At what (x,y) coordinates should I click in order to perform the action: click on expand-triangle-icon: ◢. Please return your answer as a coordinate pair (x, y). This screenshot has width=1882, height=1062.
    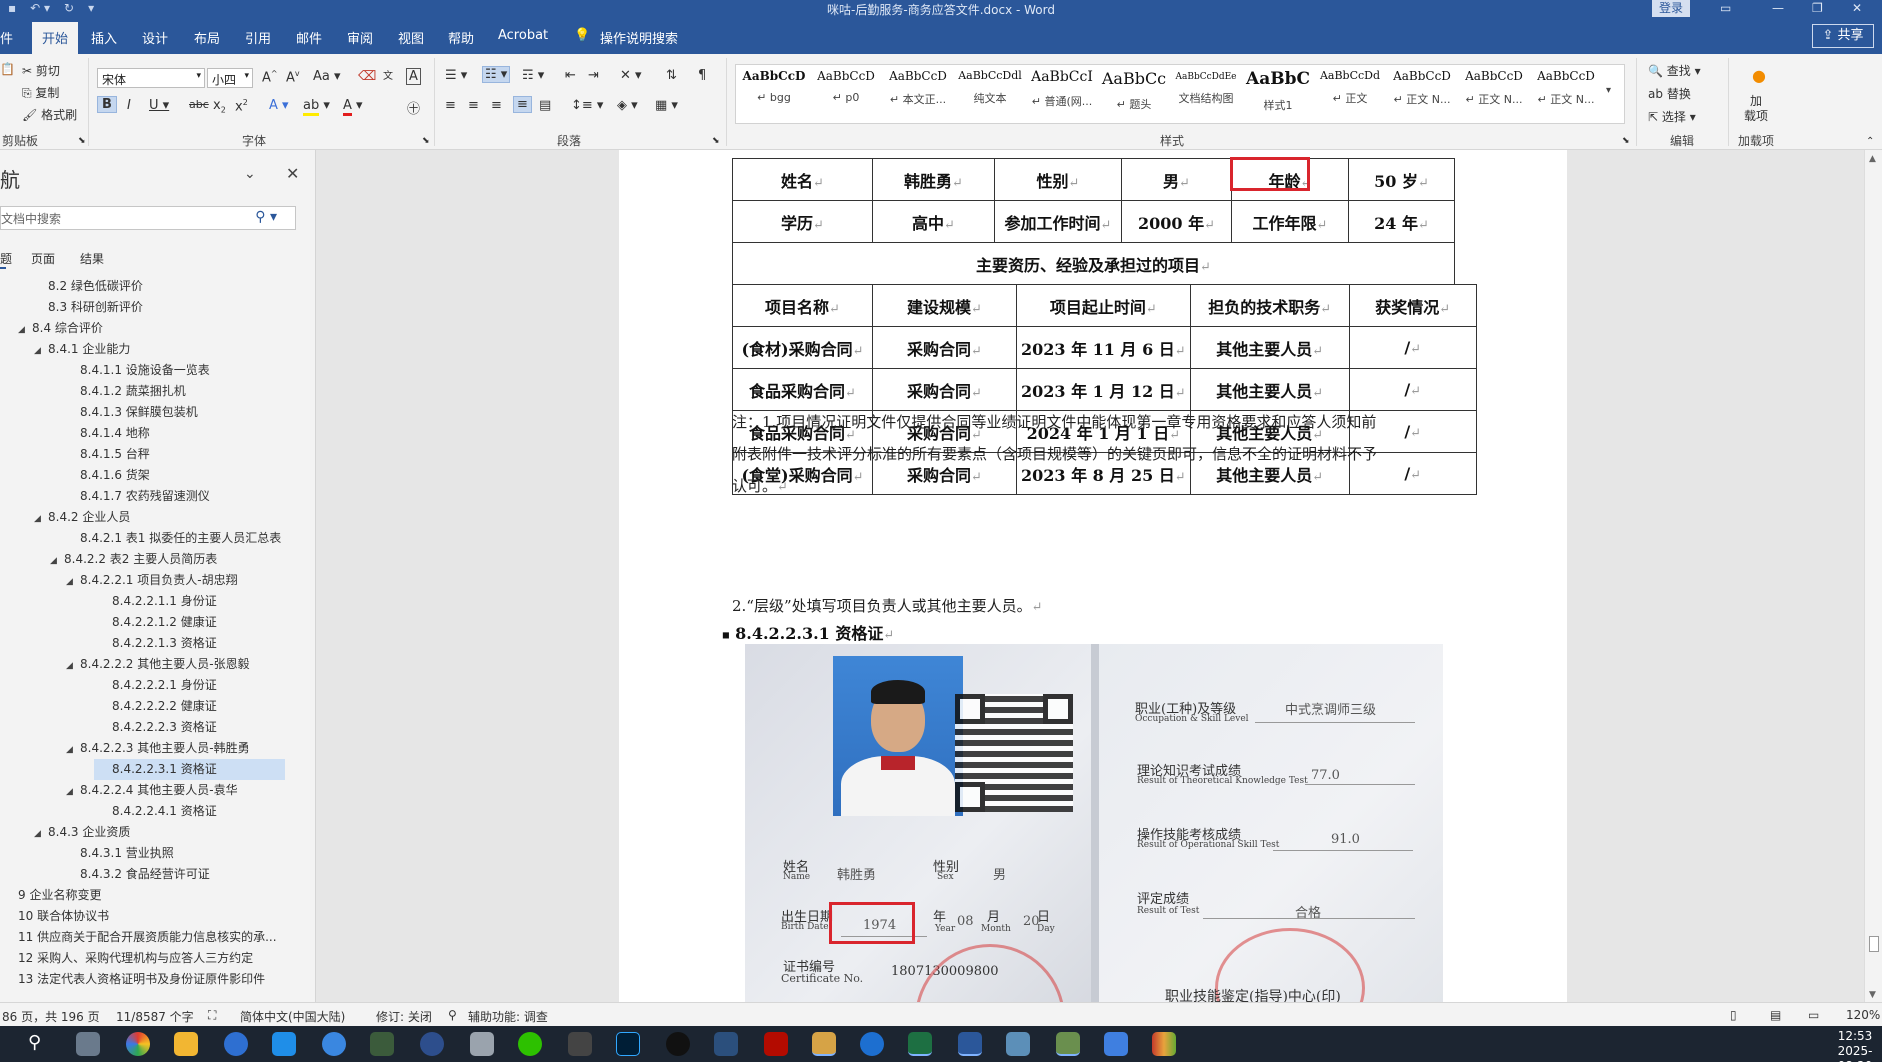
    Looking at the image, I should click on (41, 834).